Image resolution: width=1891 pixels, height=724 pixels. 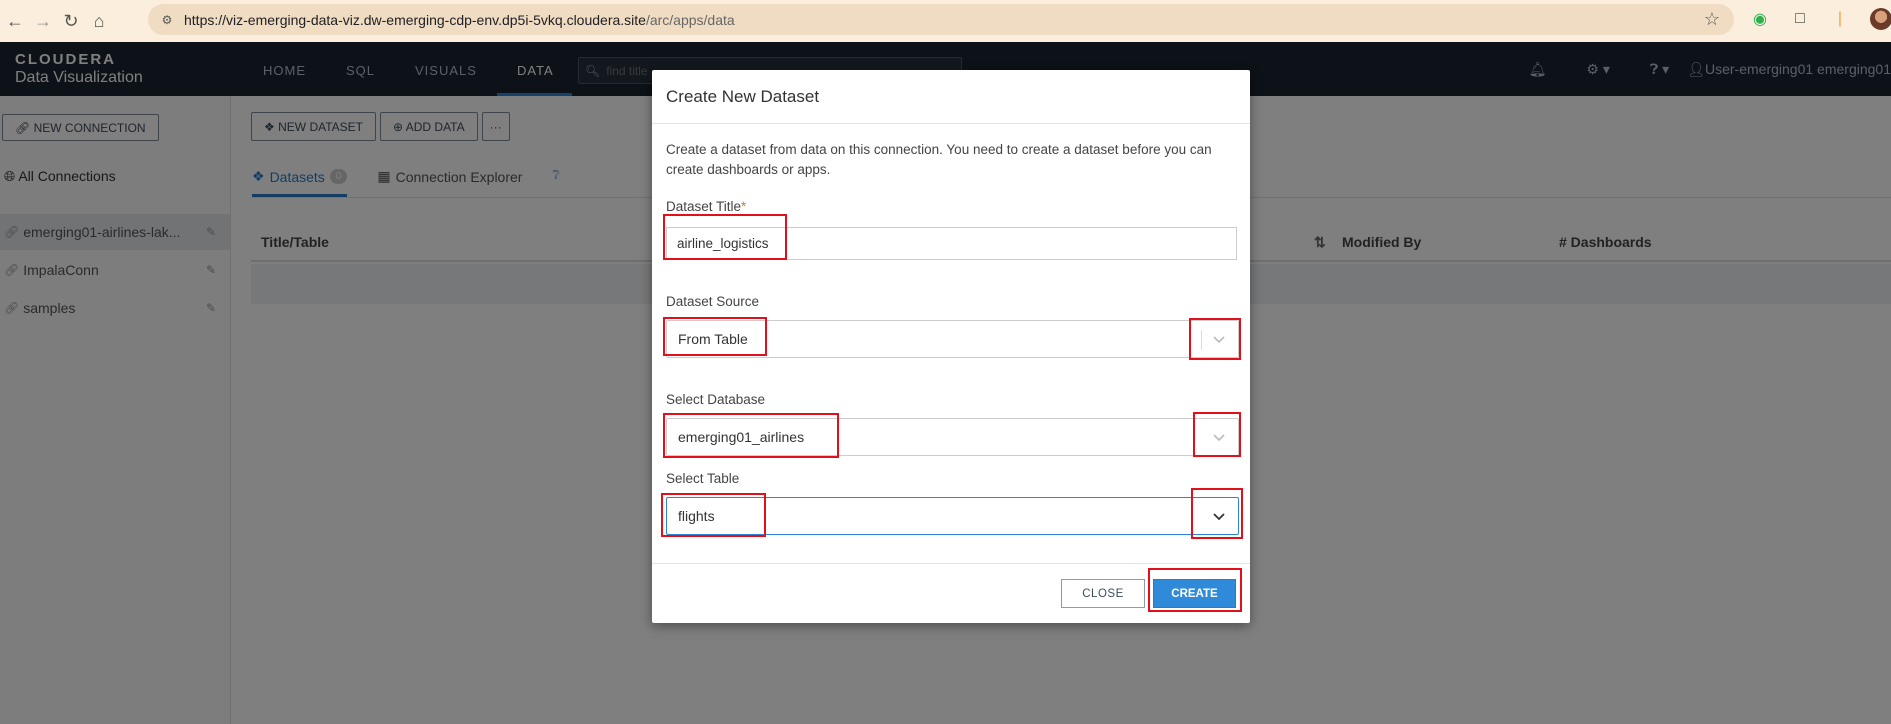 I want to click on dataset-source-value: From Table, so click(x=713, y=339).